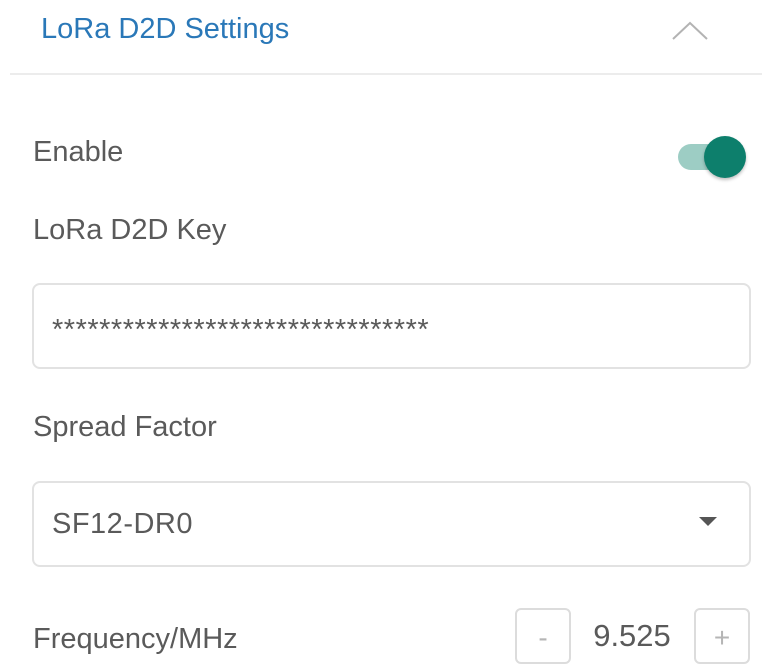  What do you see at coordinates (125, 427) in the screenshot?
I see `spread-factor-label: Spread Factor` at bounding box center [125, 427].